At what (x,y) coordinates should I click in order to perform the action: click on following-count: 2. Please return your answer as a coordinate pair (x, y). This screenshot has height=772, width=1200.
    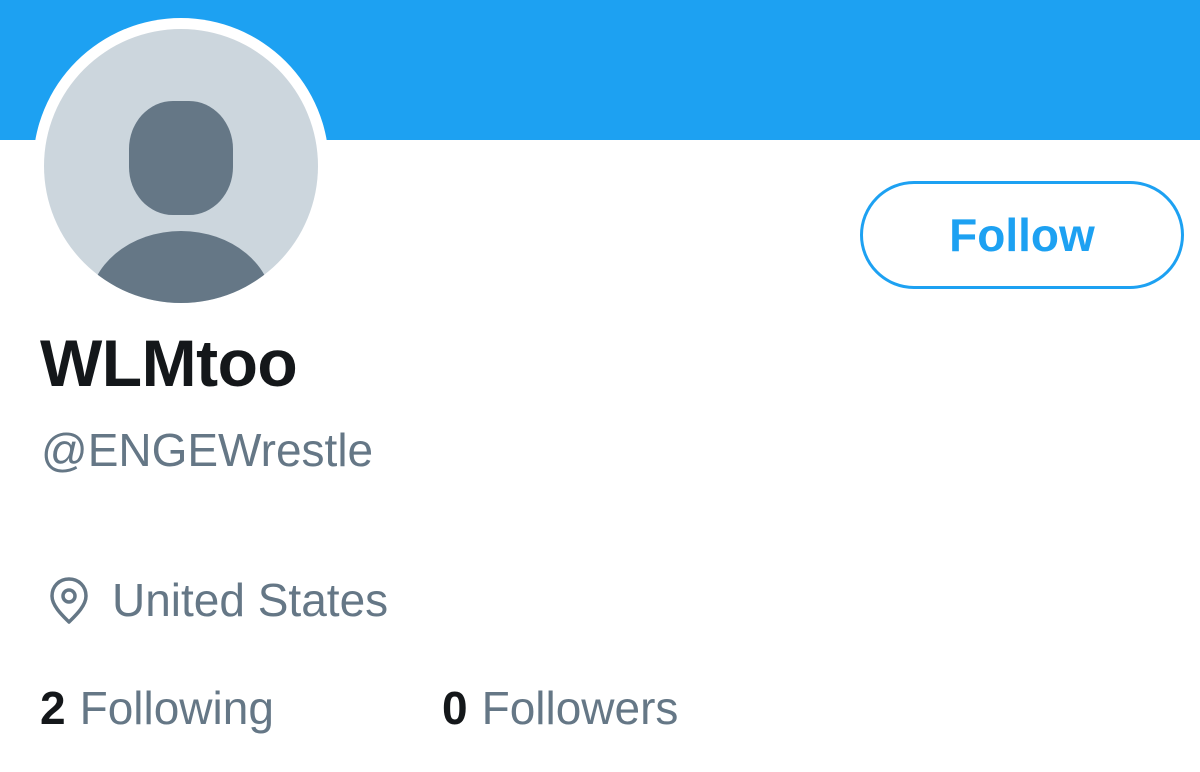
    Looking at the image, I should click on (53, 708).